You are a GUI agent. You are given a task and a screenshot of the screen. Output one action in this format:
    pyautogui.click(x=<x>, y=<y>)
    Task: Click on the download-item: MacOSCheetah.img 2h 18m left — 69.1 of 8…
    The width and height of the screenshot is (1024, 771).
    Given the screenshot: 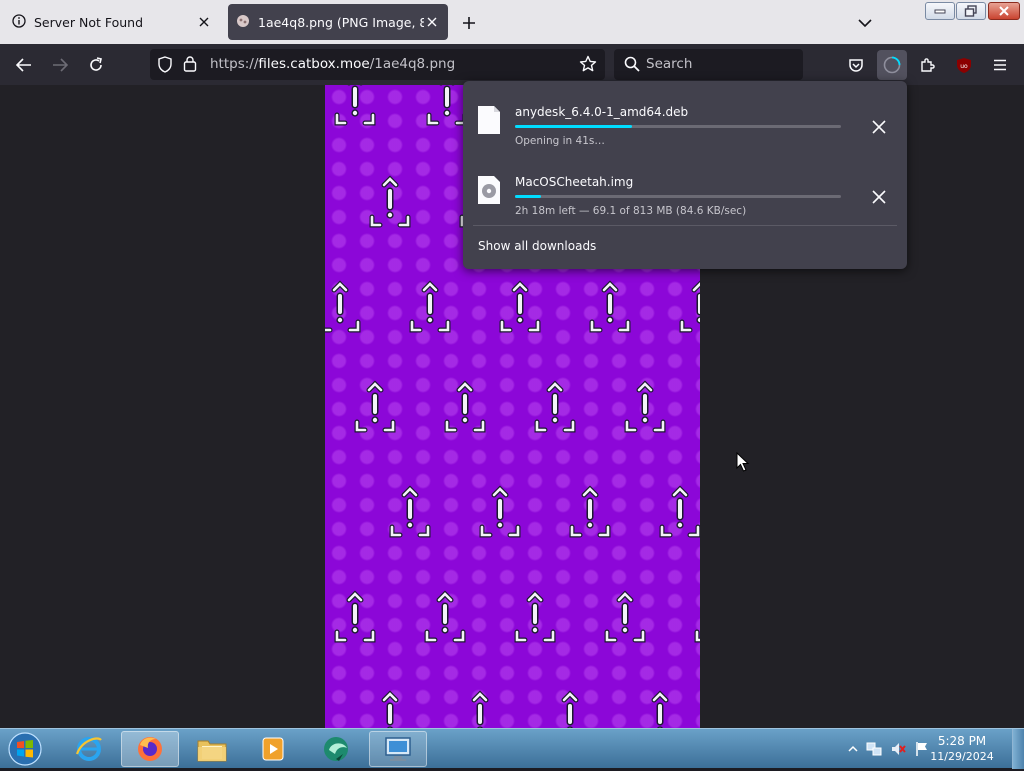 What is the action you would take?
    pyautogui.click(x=685, y=194)
    